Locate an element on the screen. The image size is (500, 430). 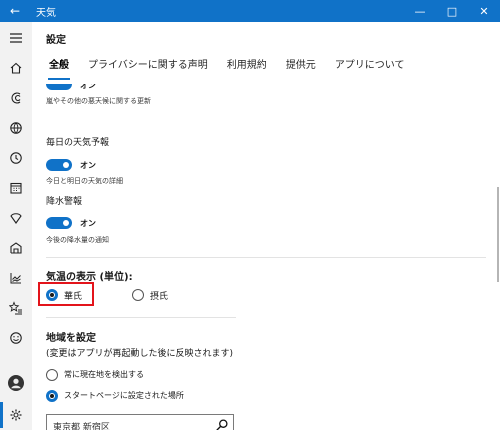
tab-terms: 利用規約 is located at coordinates (247, 71).